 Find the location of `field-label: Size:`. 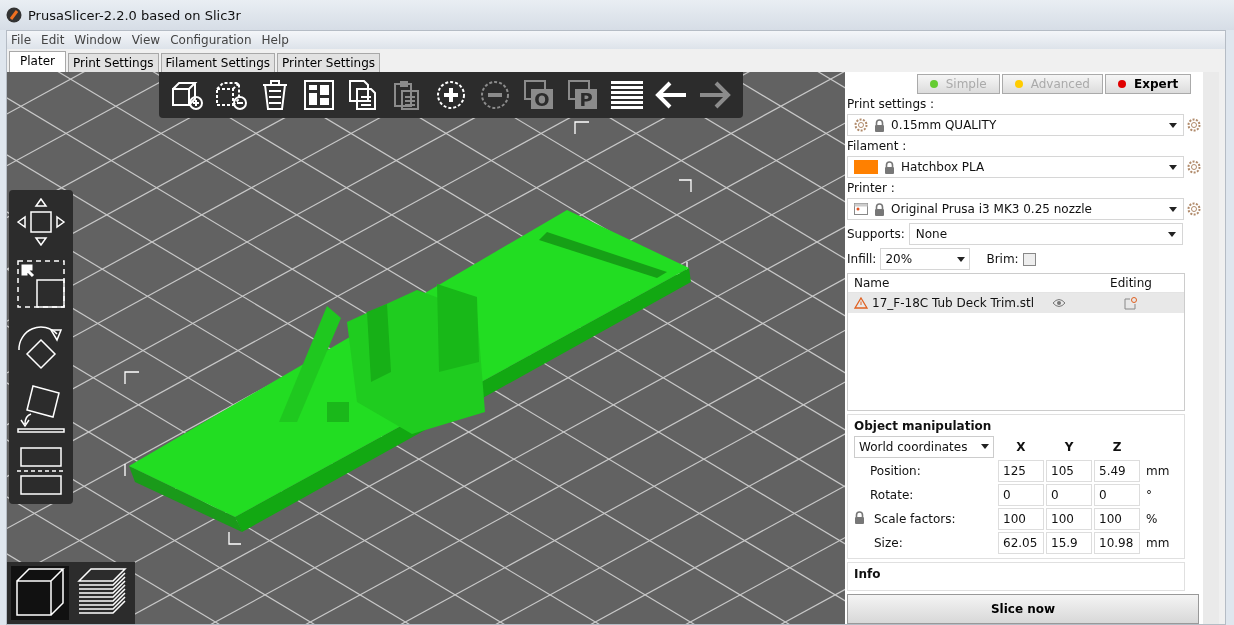

field-label: Size: is located at coordinates (888, 542).